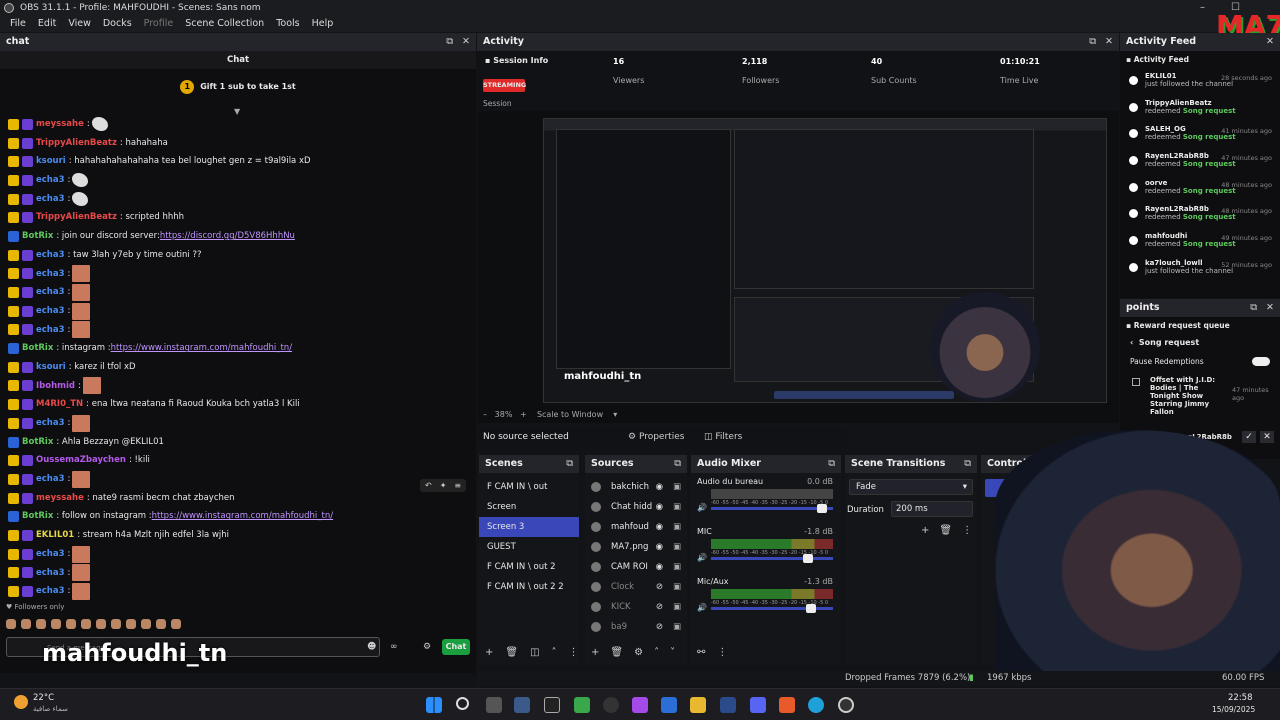 This screenshot has width=1280, height=720. I want to click on scale-mode: Scale to Window, so click(570, 414).